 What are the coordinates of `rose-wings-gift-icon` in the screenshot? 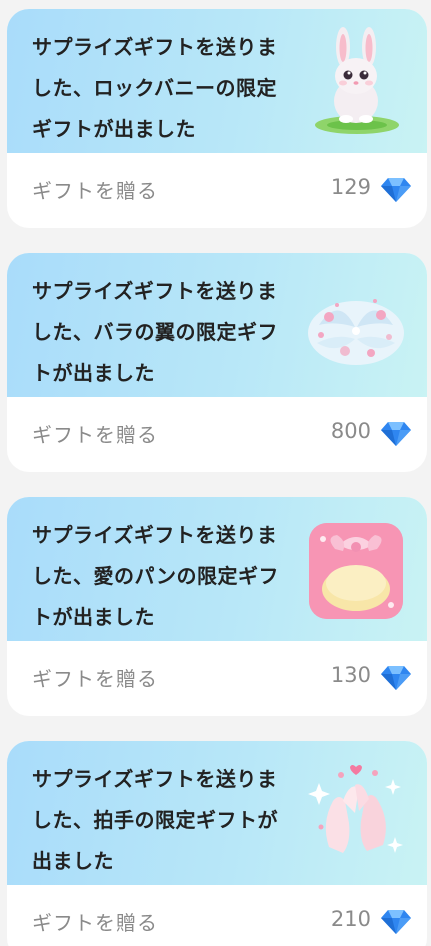 It's located at (356, 325).